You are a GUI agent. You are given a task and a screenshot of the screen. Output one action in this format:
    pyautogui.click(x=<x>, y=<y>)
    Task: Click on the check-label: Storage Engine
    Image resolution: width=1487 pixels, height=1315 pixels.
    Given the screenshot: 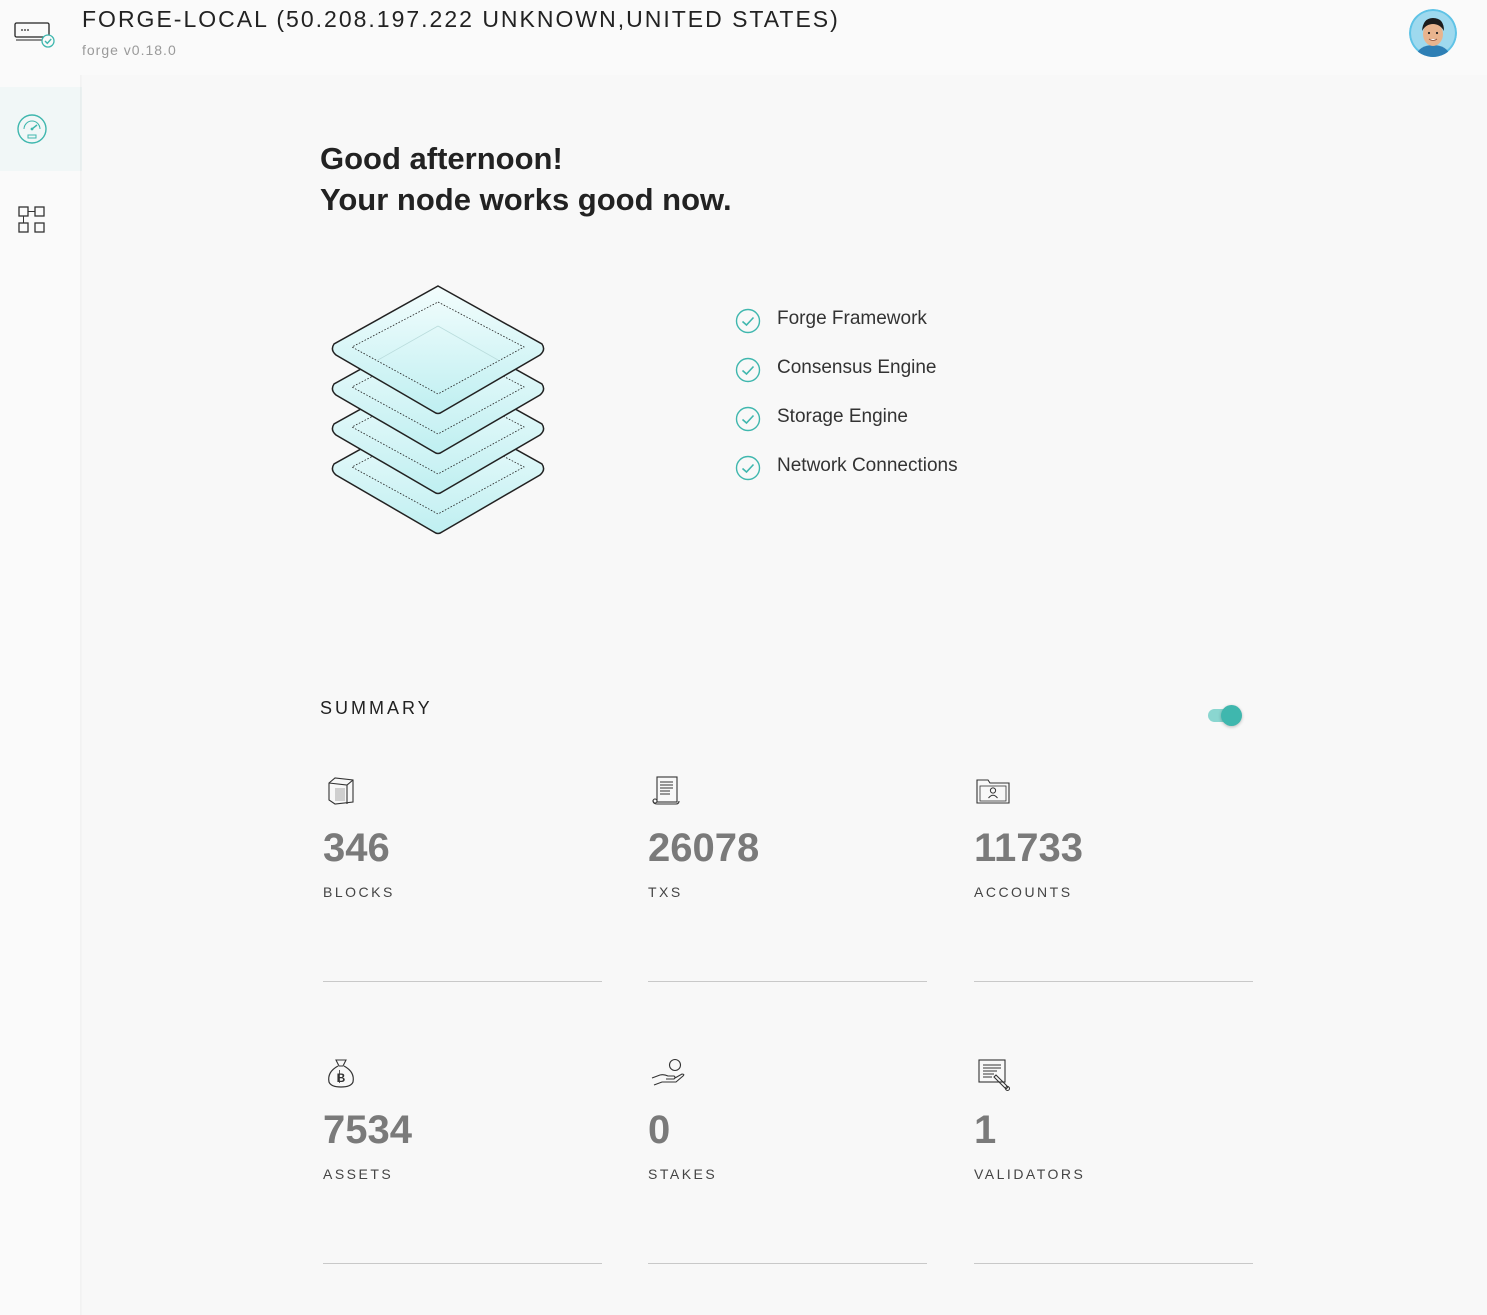 What is the action you would take?
    pyautogui.click(x=842, y=416)
    